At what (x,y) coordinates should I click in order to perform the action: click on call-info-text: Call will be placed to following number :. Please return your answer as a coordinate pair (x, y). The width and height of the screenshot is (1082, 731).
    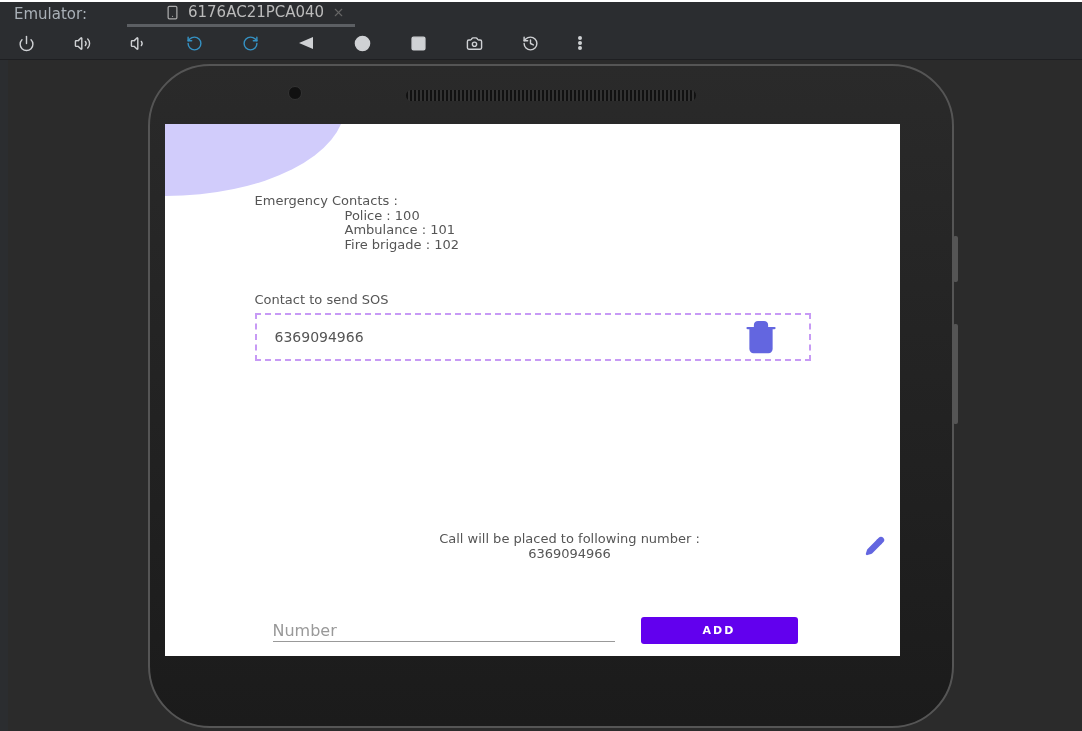
    Looking at the image, I should click on (569, 538).